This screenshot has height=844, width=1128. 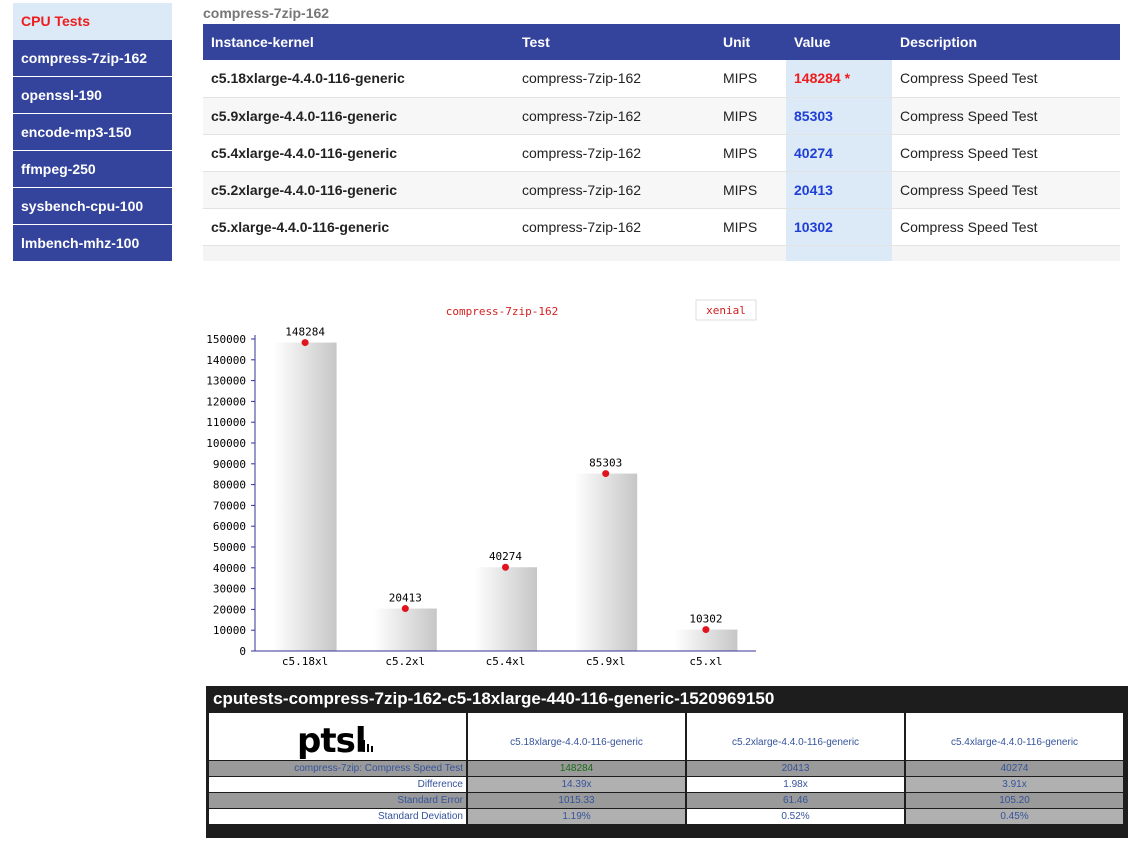 What do you see at coordinates (576, 768) in the screenshot?
I see `pts-cell: 148284` at bounding box center [576, 768].